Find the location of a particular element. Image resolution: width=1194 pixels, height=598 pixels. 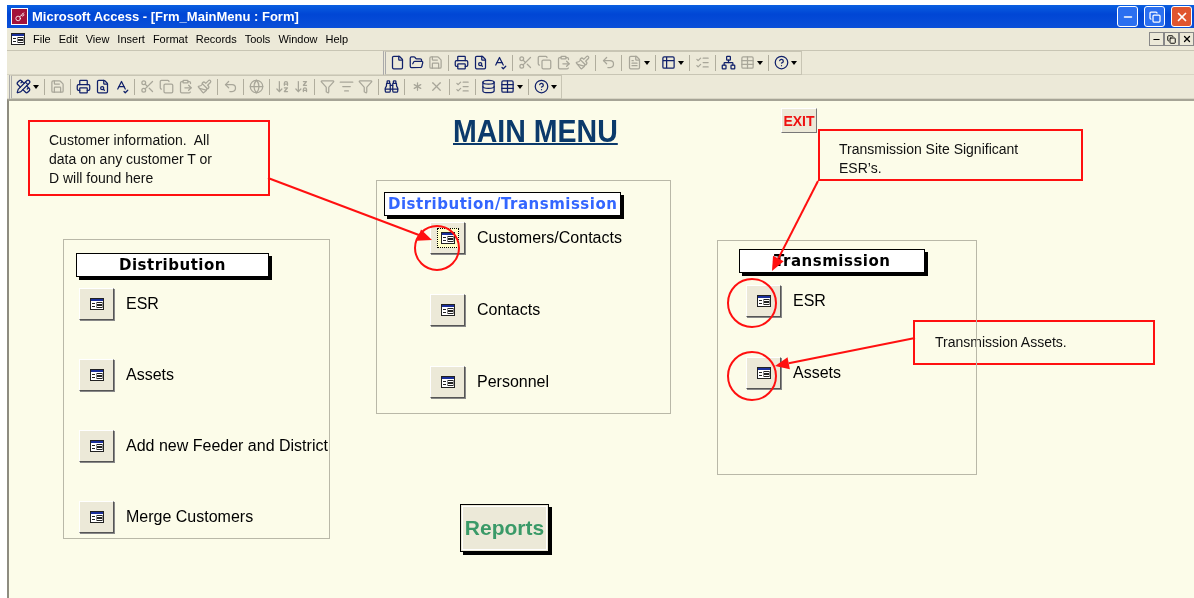

new-file-icon is located at coordinates (397, 62).